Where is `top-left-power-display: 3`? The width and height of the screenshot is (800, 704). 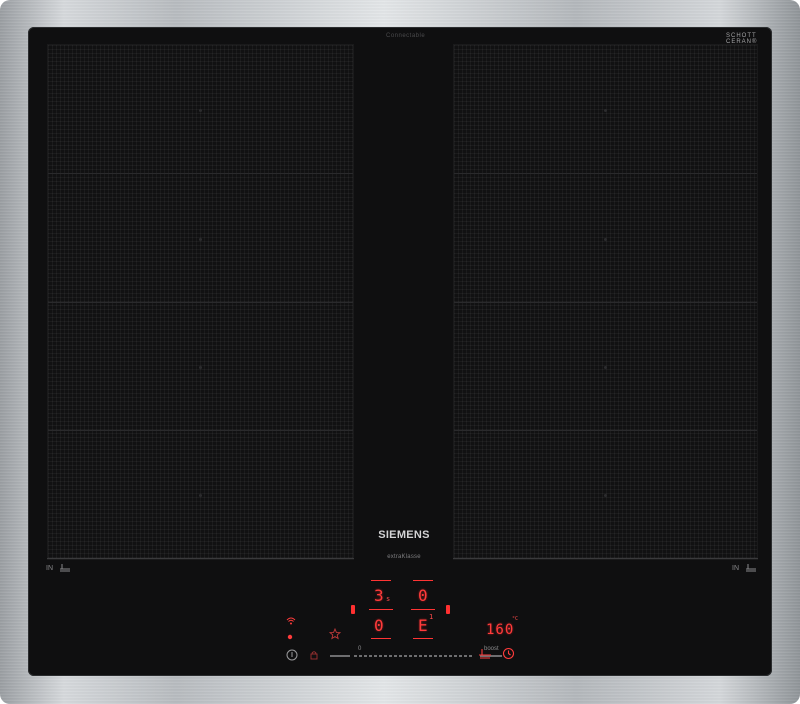 top-left-power-display: 3 is located at coordinates (379, 595).